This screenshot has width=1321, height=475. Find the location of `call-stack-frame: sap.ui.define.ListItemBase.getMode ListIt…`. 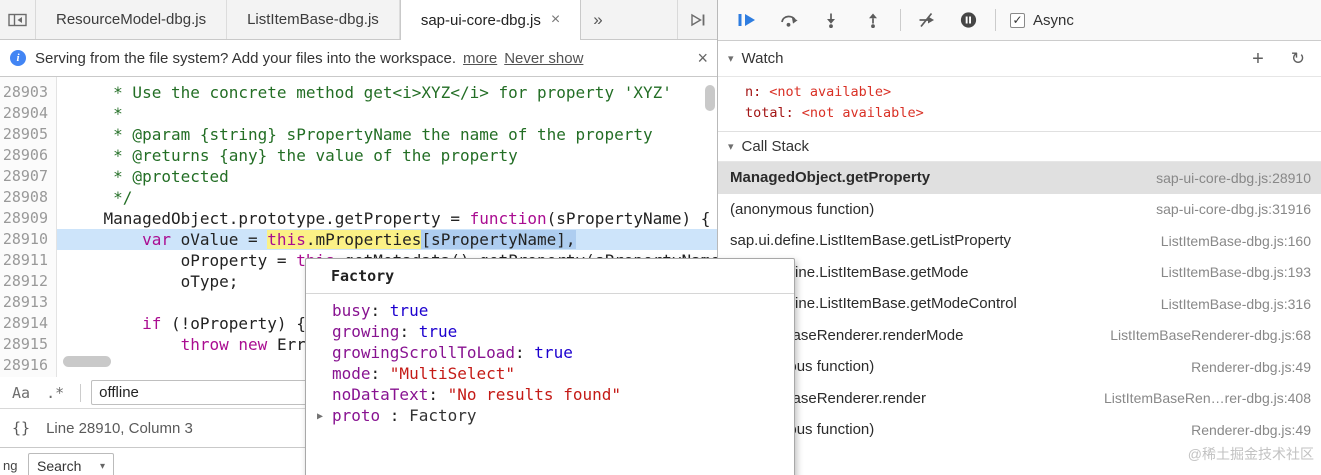

call-stack-frame: sap.ui.define.ListItemBase.getMode ListIt… is located at coordinates (1019, 273).